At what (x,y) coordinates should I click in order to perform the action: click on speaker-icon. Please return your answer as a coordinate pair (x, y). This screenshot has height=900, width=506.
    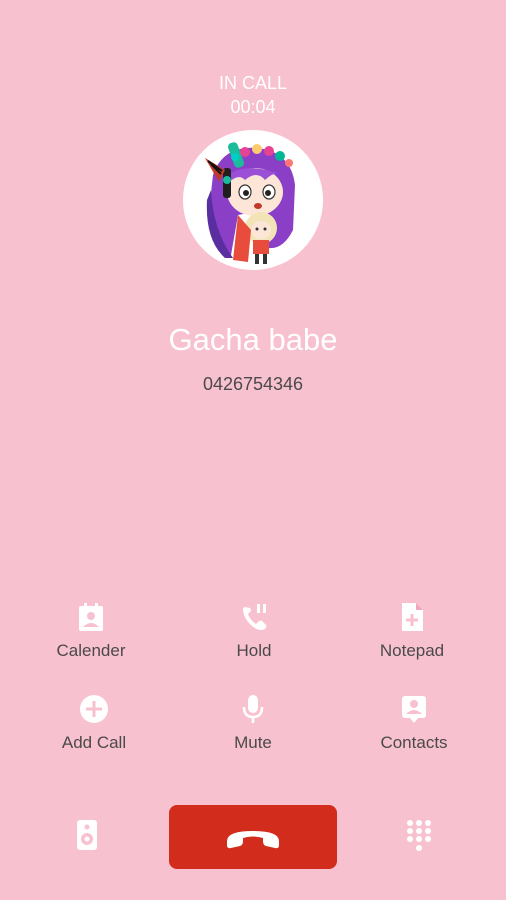
    Looking at the image, I should click on (87, 838).